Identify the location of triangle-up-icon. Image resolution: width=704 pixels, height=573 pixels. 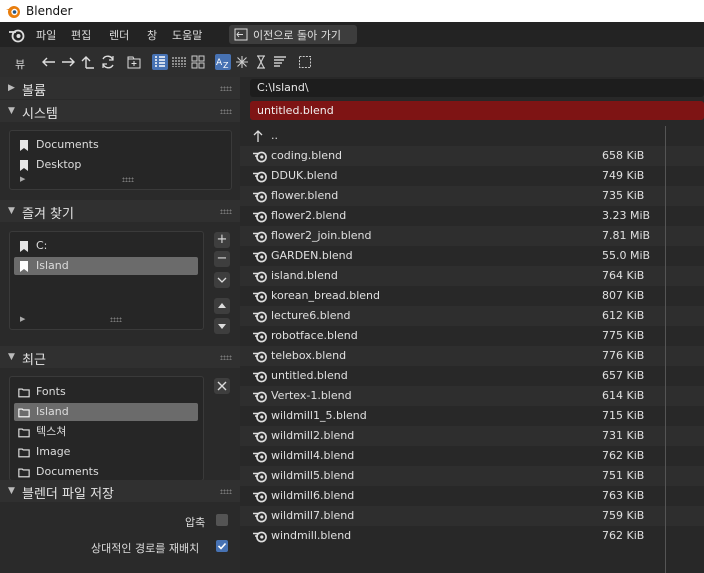
(222, 305).